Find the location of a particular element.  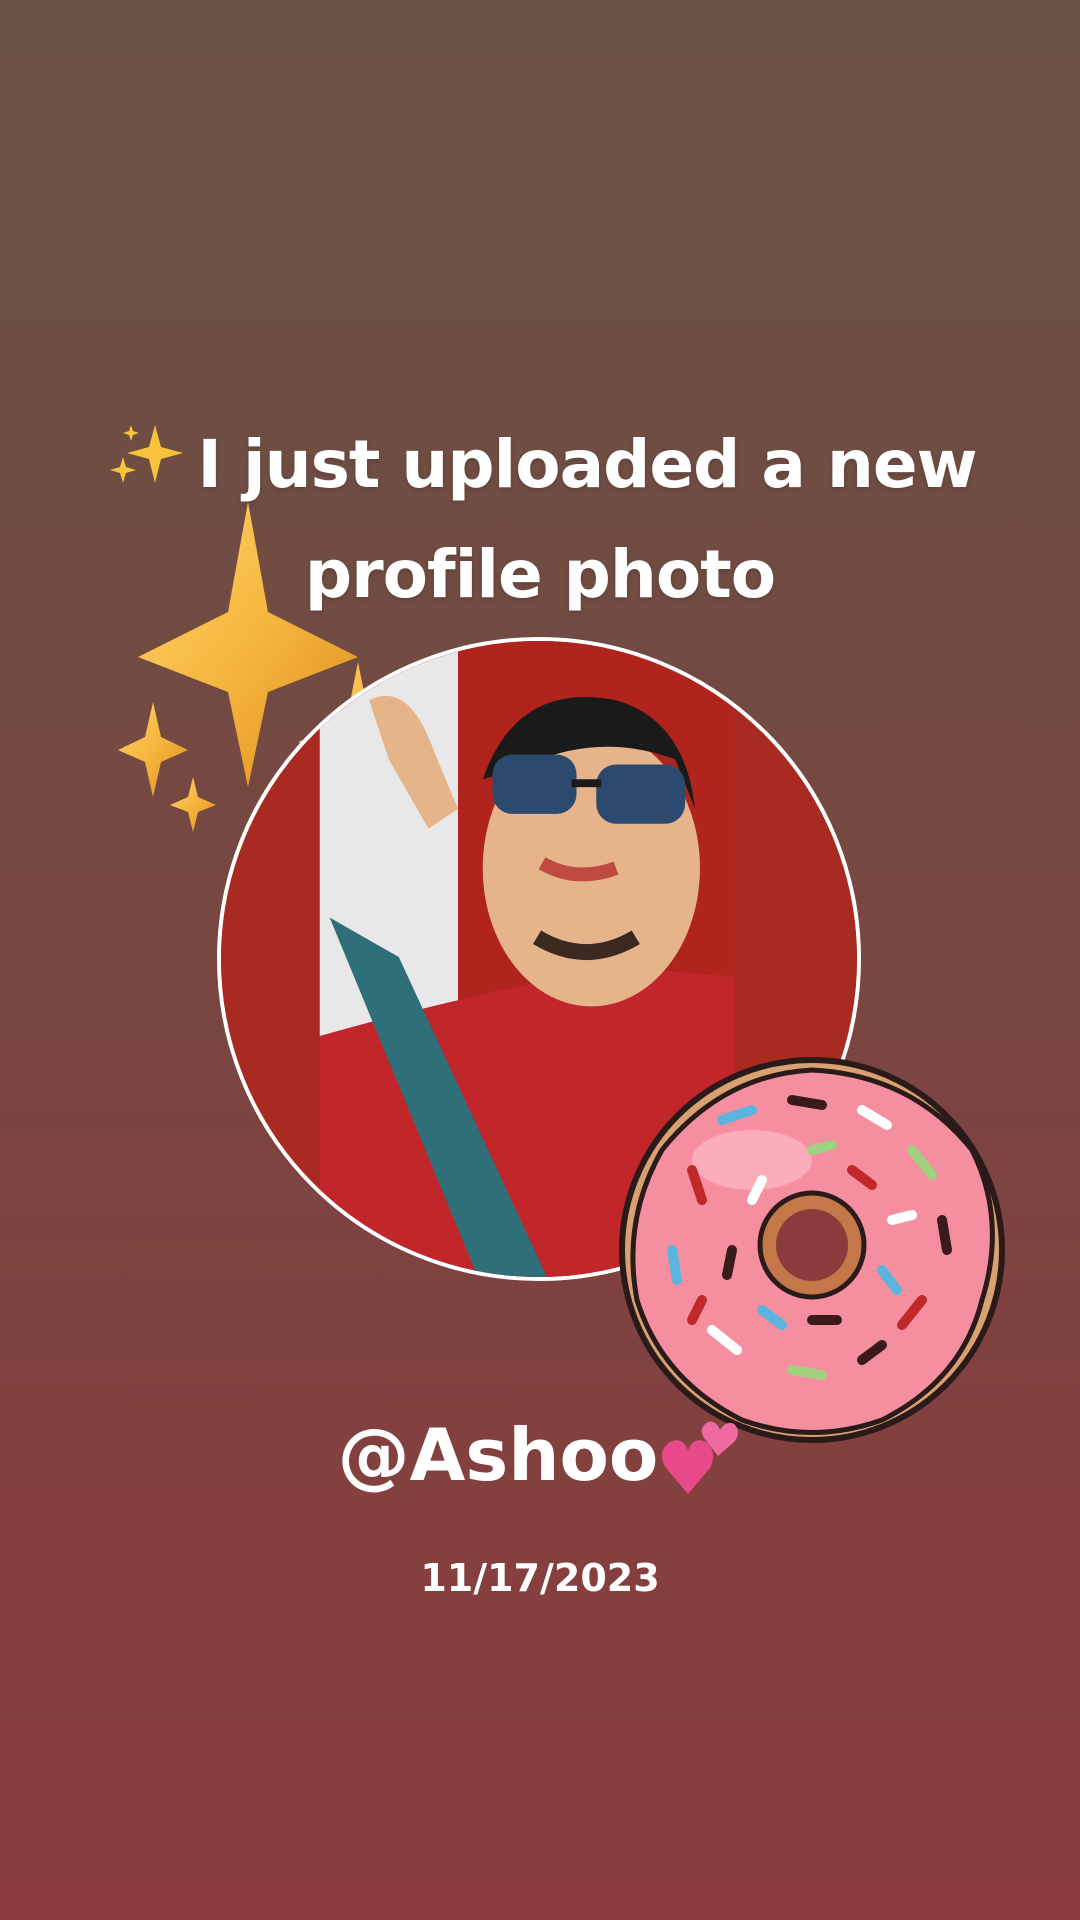

two-hearts-icon is located at coordinates (700, 1457).